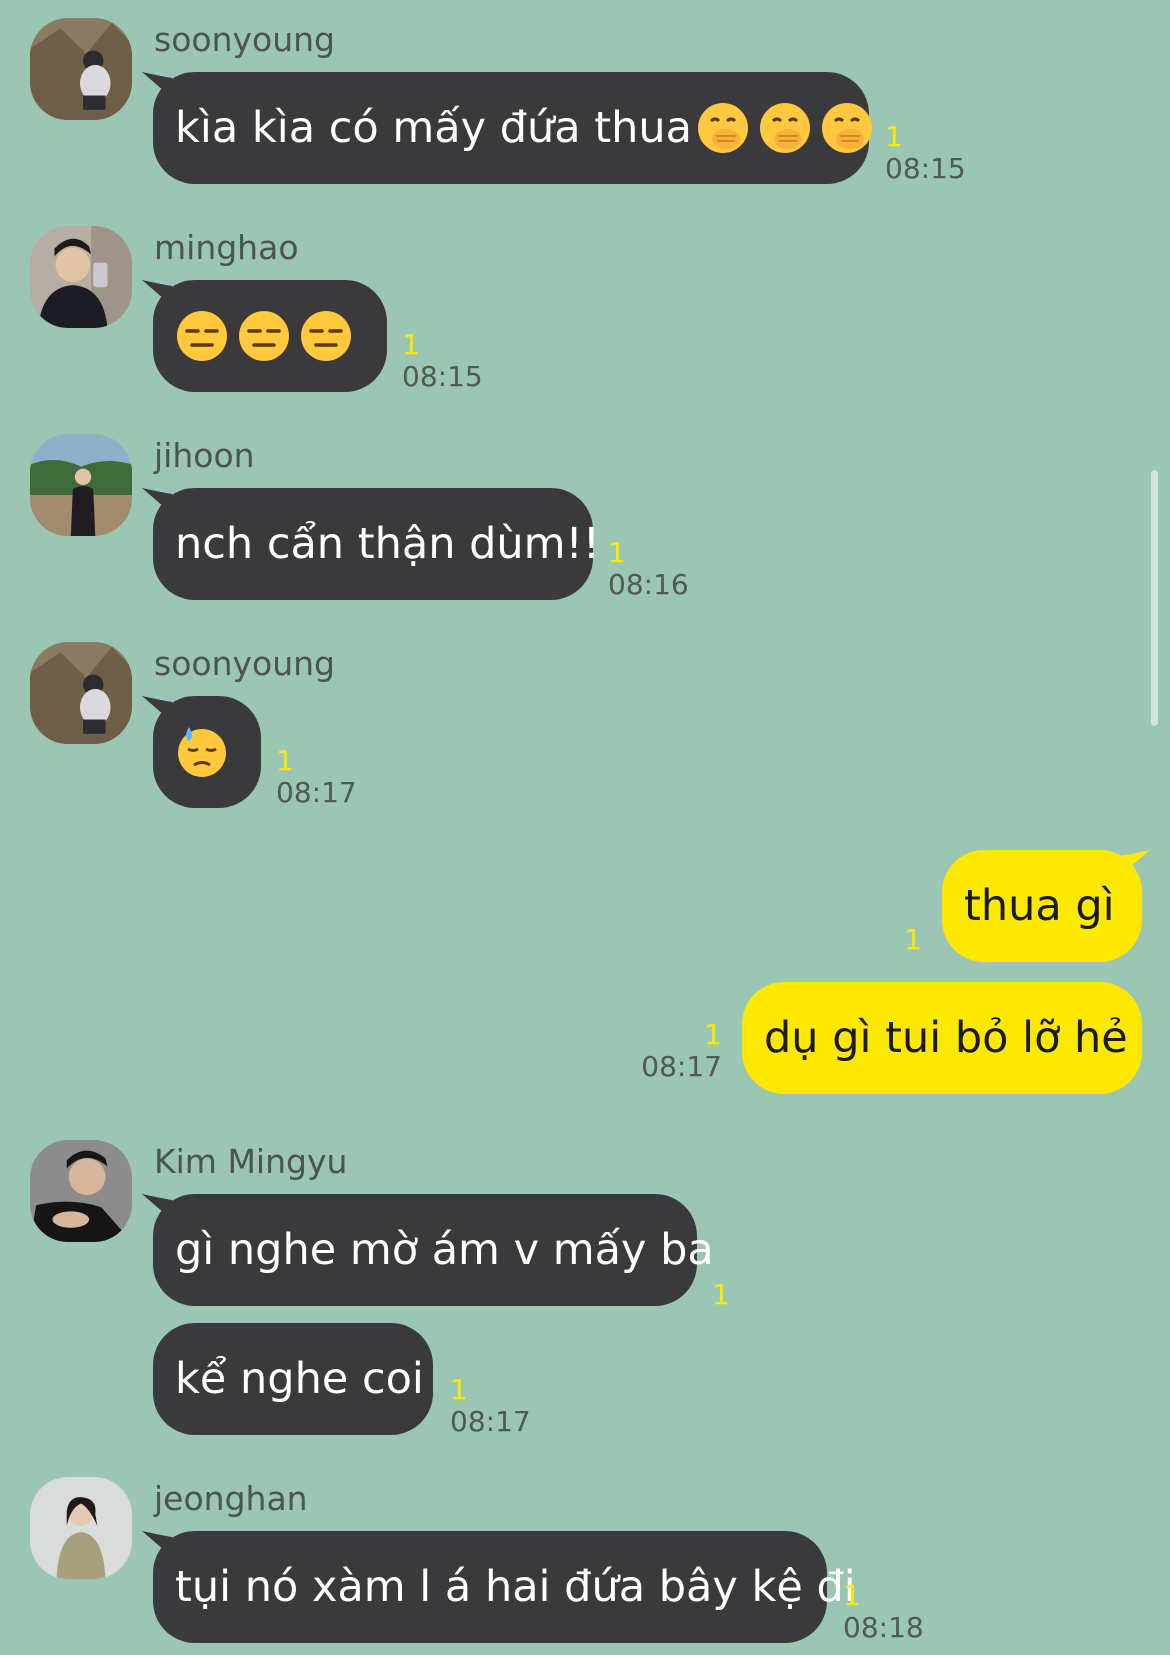 This screenshot has width=1170, height=1655. I want to click on message-text: kể nghe coi, so click(299, 1379).